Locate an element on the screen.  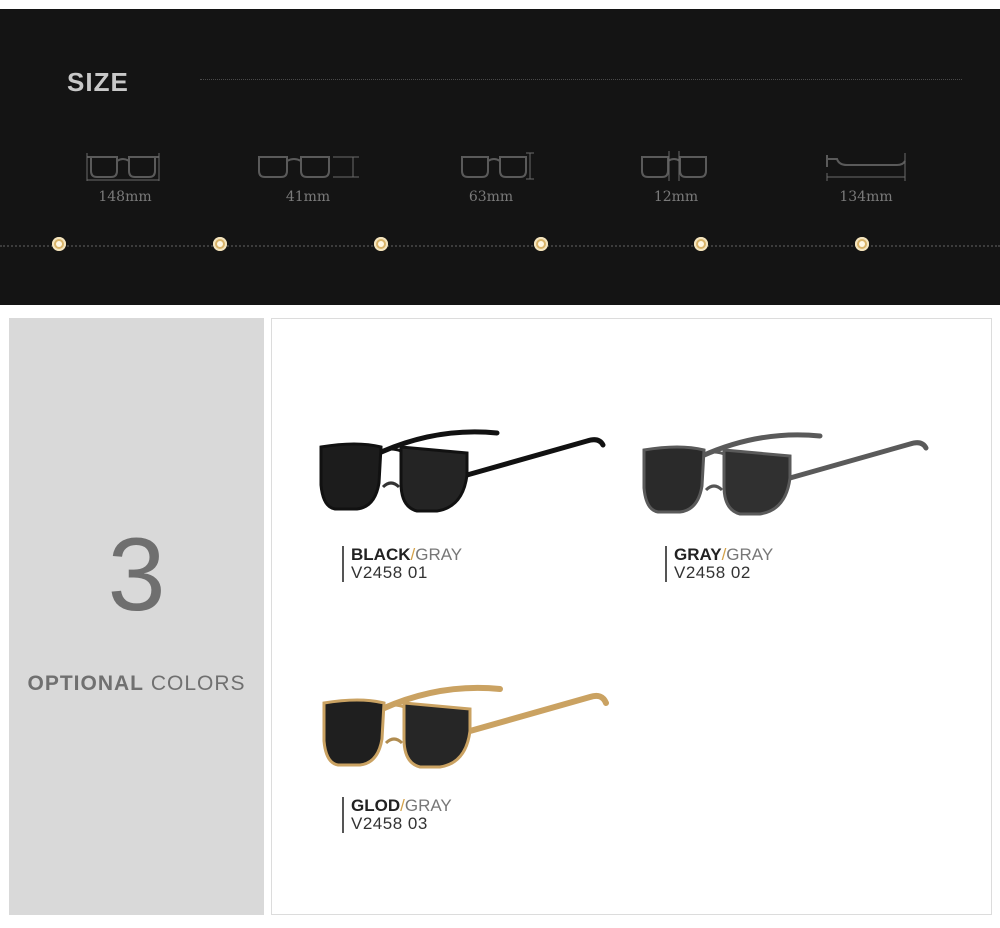
measurement-bridge-width: 12mm is located at coordinates (676, 177).